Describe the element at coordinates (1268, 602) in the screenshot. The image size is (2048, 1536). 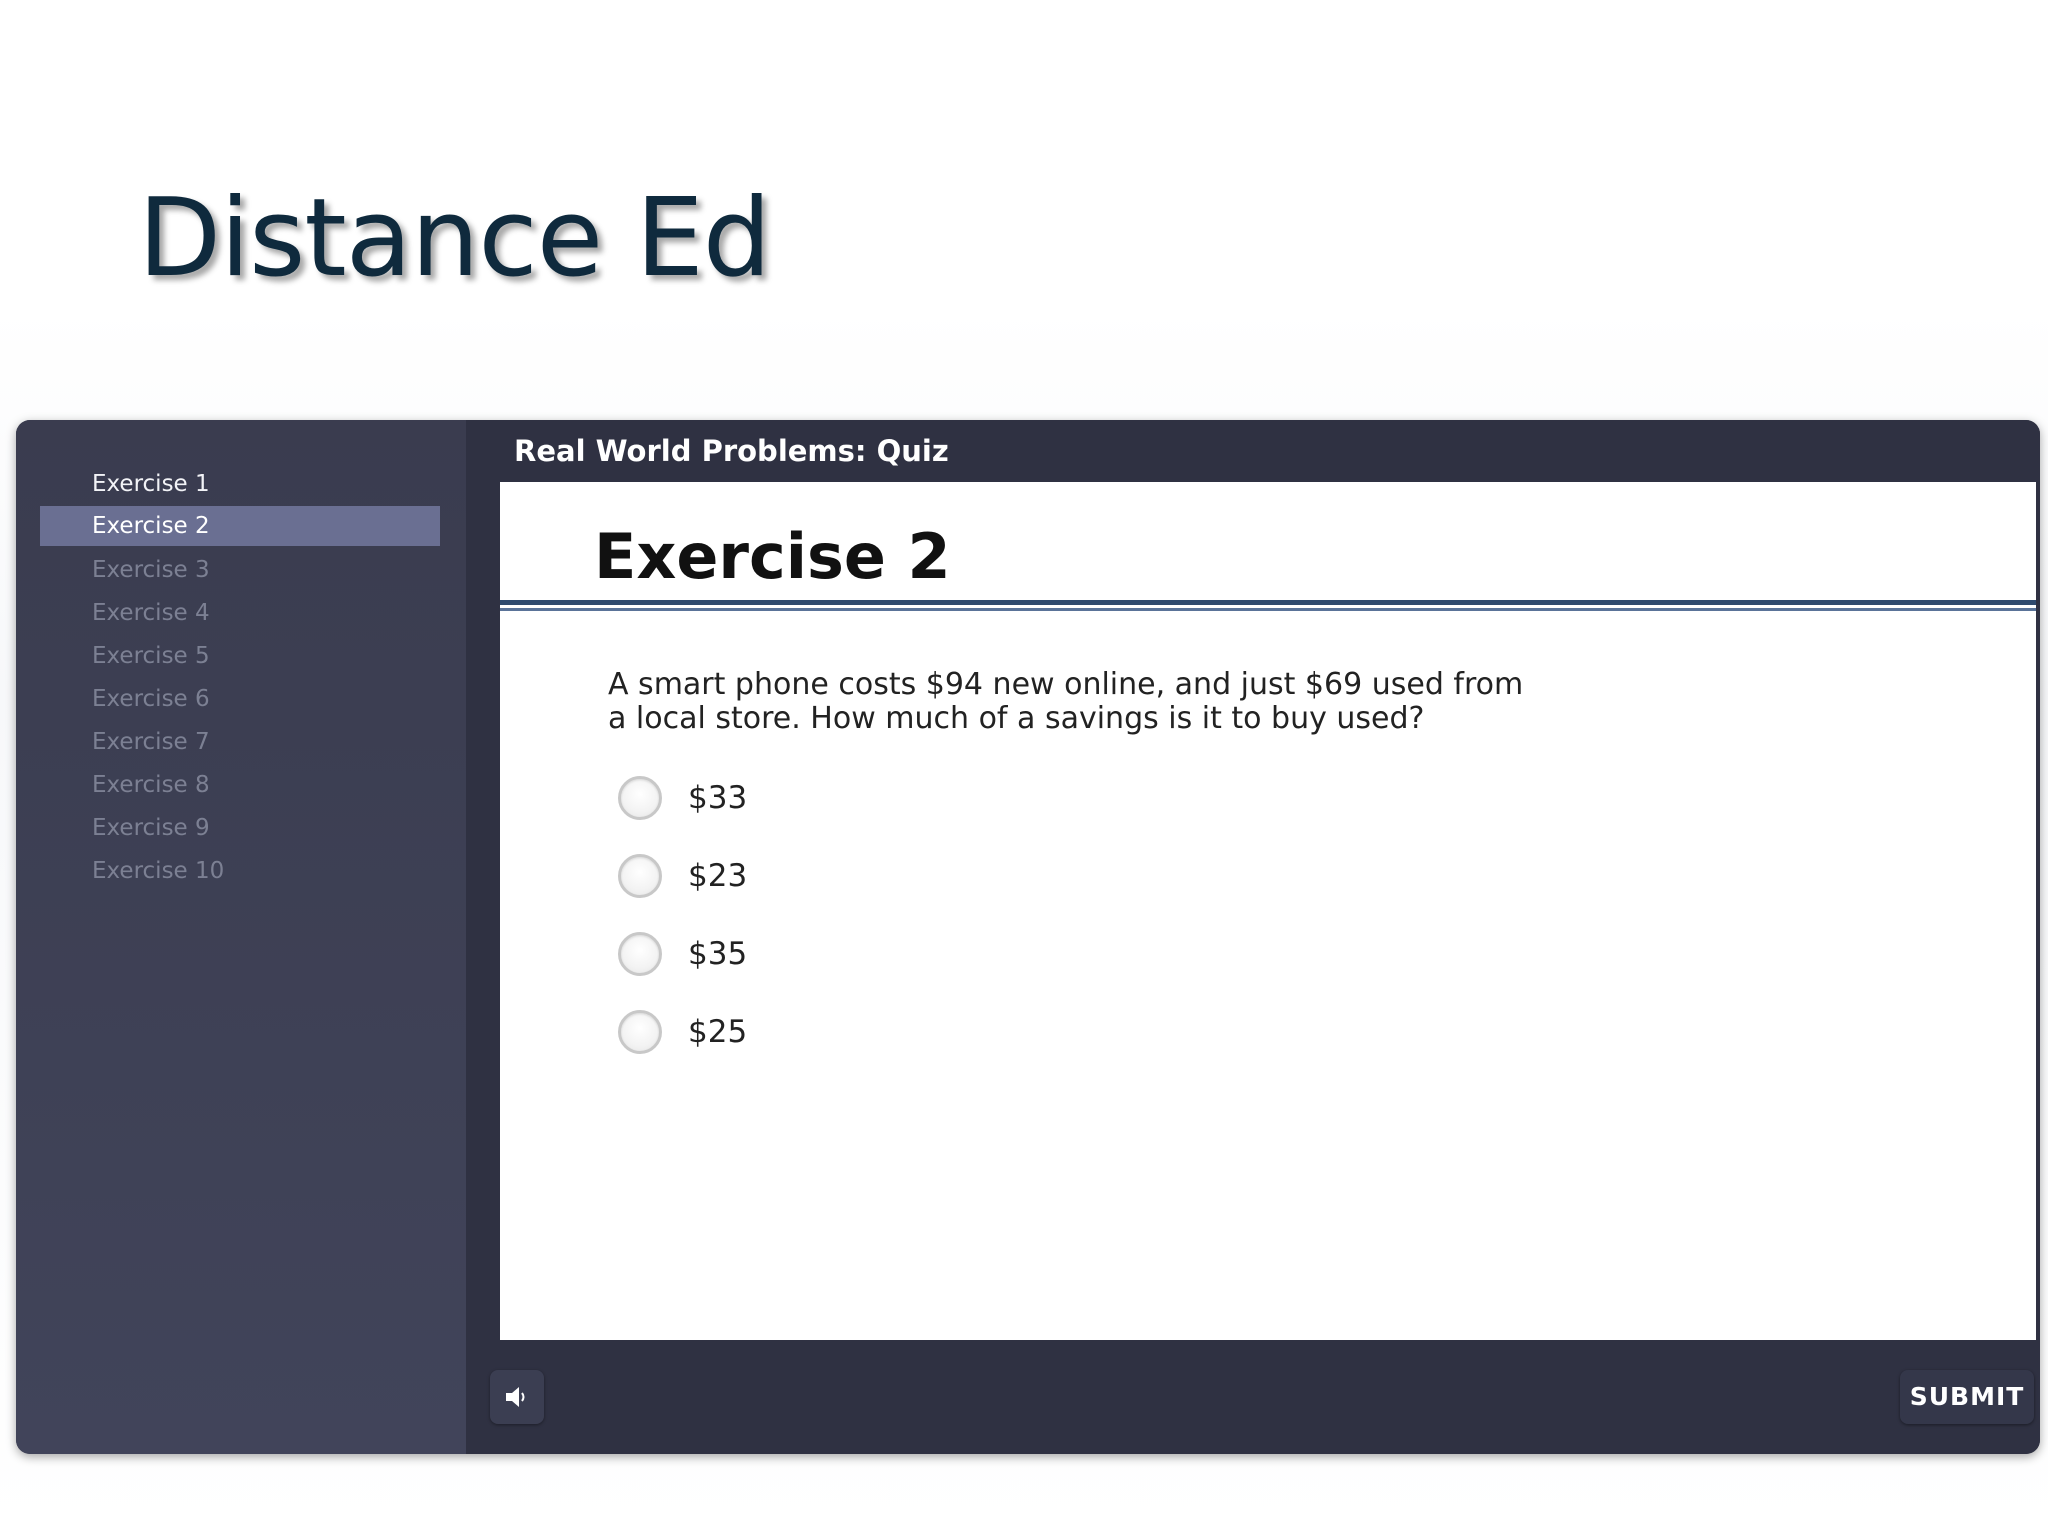
I see `heading-divider` at that location.